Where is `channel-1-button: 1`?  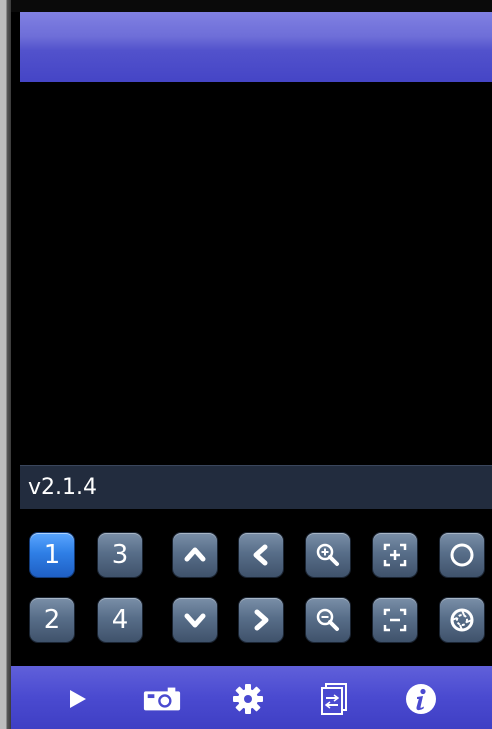 channel-1-button: 1 is located at coordinates (52, 555).